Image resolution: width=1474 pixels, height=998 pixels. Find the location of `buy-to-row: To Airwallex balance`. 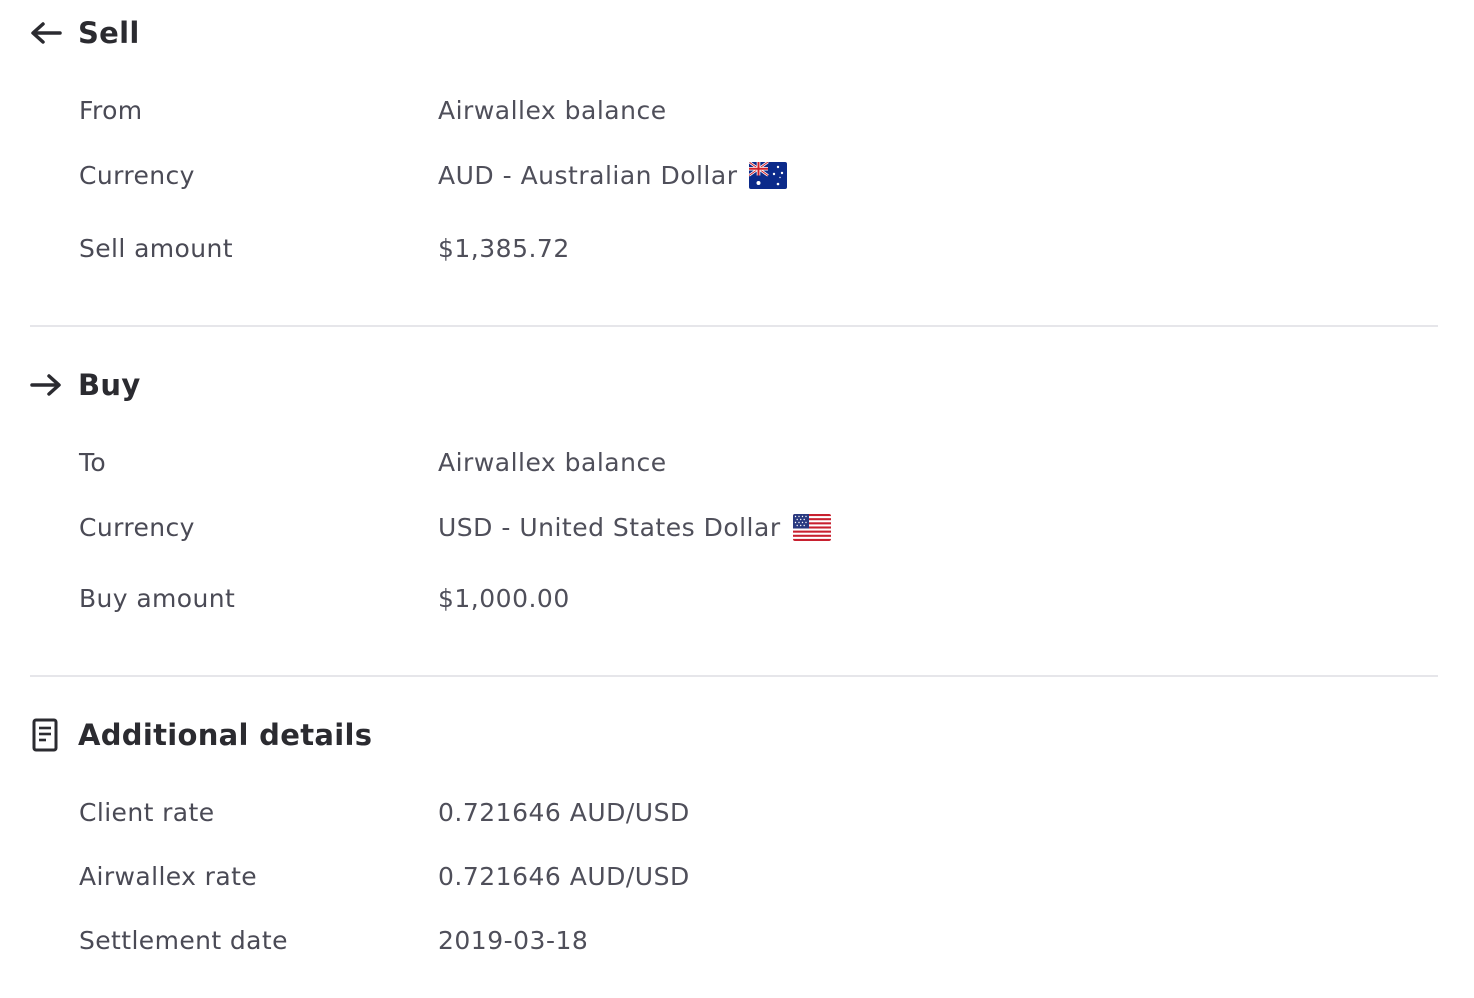

buy-to-row: To Airwallex balance is located at coordinates (759, 462).